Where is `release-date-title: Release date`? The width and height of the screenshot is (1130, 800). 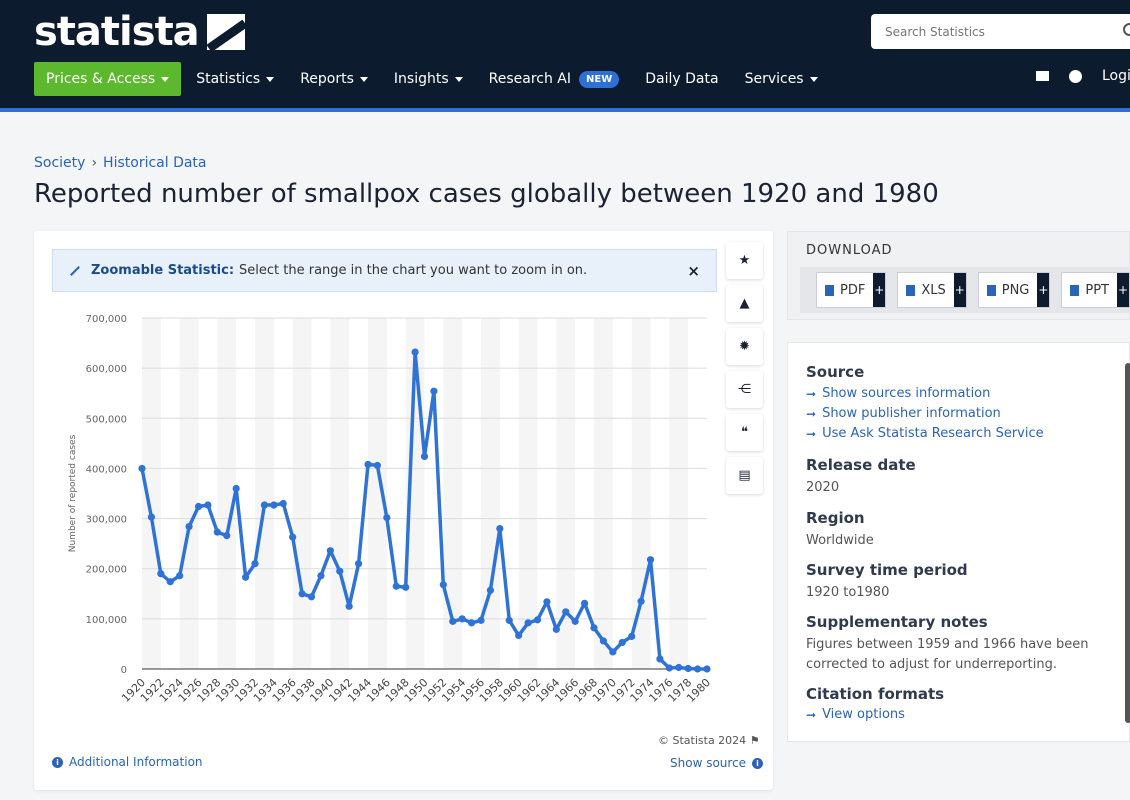
release-date-title: Release date is located at coordinates (861, 465).